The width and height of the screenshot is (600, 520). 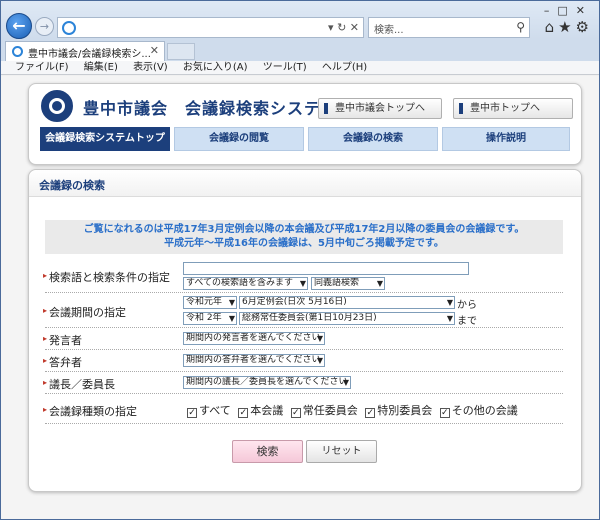 What do you see at coordinates (405, 410) in the screenshot?
I see `checkbox-label: 特別委員会` at bounding box center [405, 410].